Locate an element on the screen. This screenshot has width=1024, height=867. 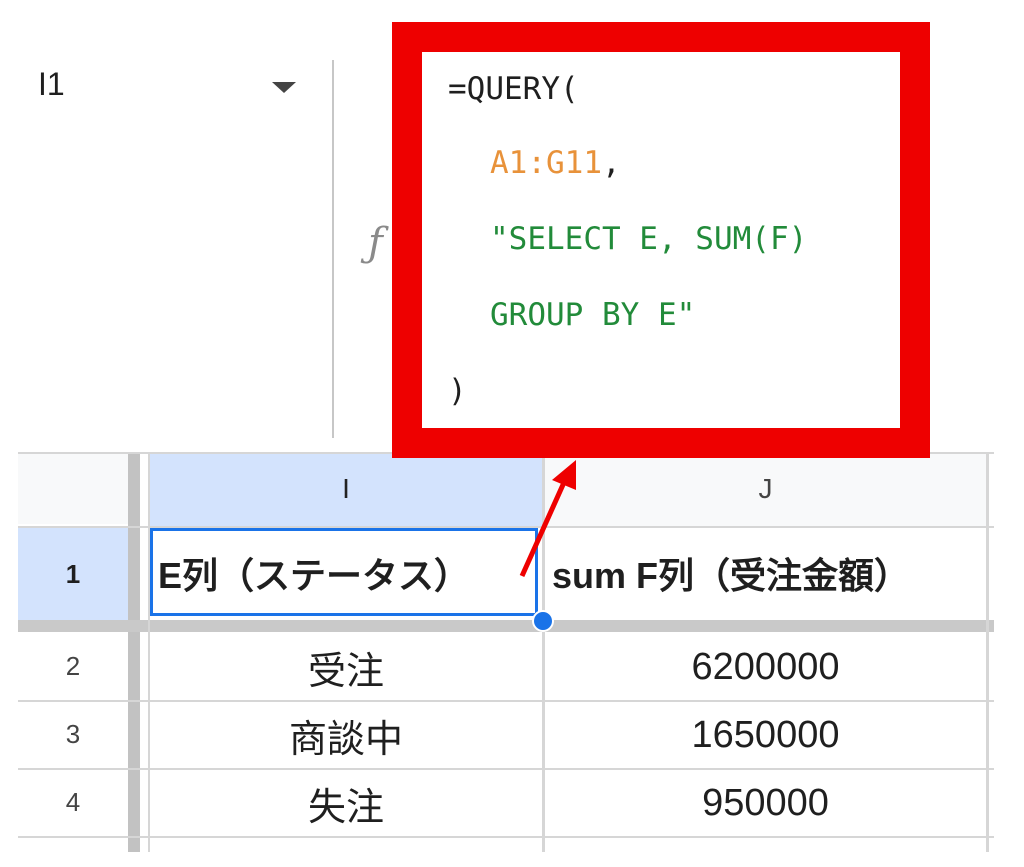
formula-line-2: A1:G11, is located at coordinates (555, 163).